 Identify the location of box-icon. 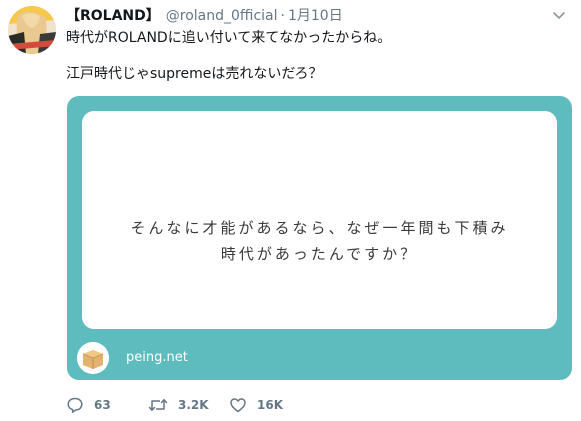
(93, 358).